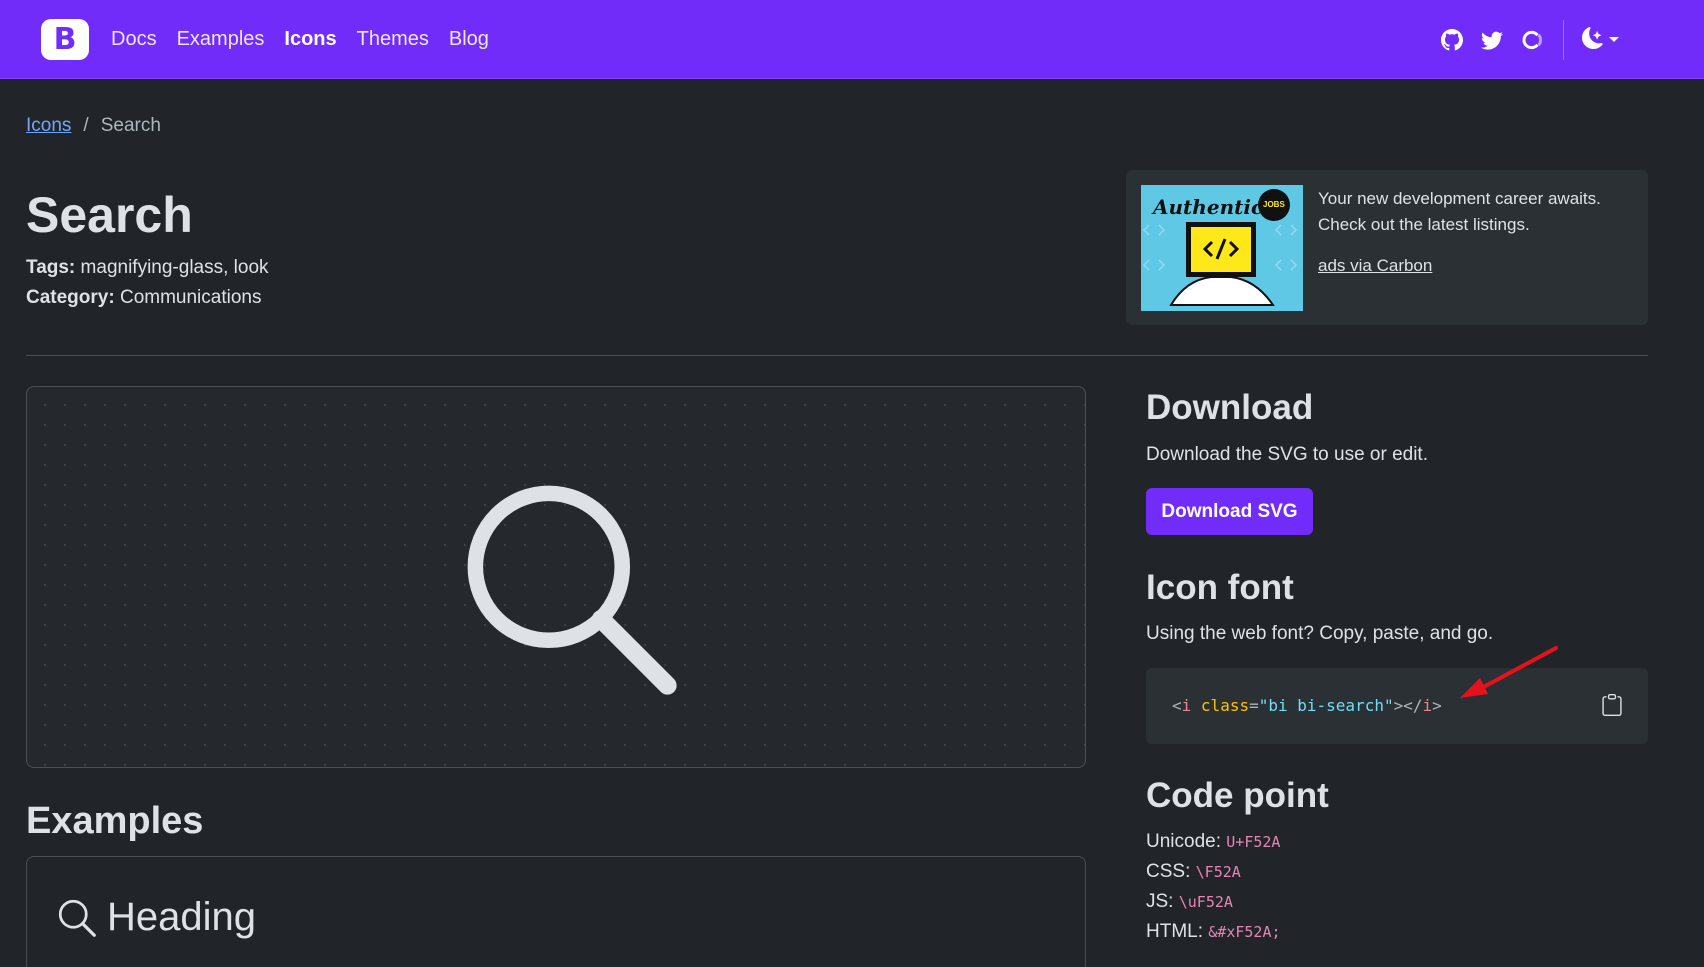 The width and height of the screenshot is (1704, 967). What do you see at coordinates (1254, 705) in the screenshot?
I see `code-equals: =` at bounding box center [1254, 705].